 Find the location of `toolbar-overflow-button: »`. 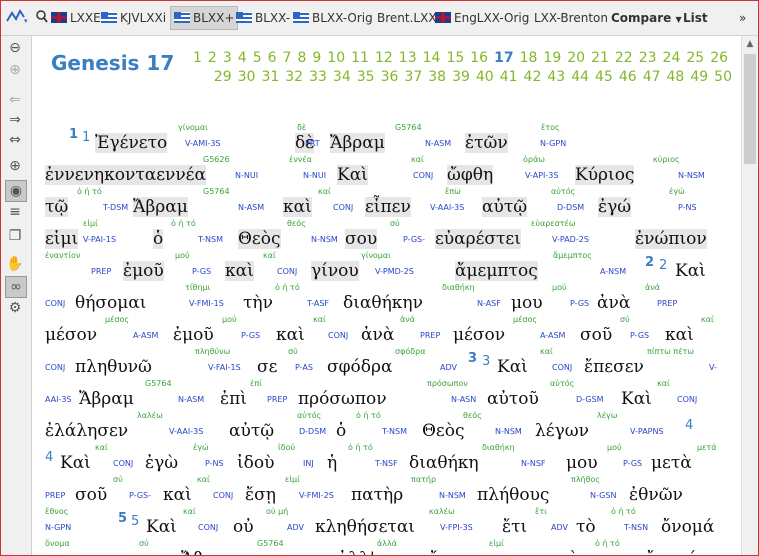

toolbar-overflow-button: » is located at coordinates (742, 18).